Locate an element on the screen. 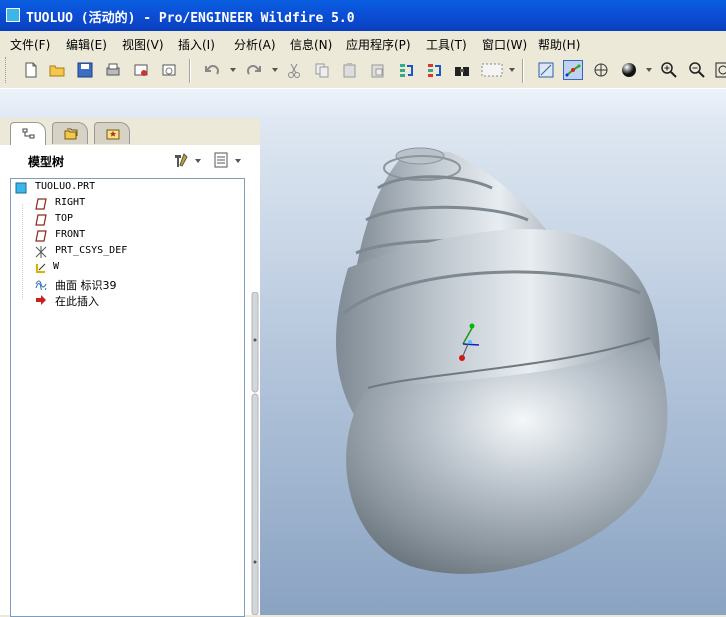 Image resolution: width=726 pixels, height=617 pixels. tree-item-label: 曲面 标识39 is located at coordinates (86, 285).